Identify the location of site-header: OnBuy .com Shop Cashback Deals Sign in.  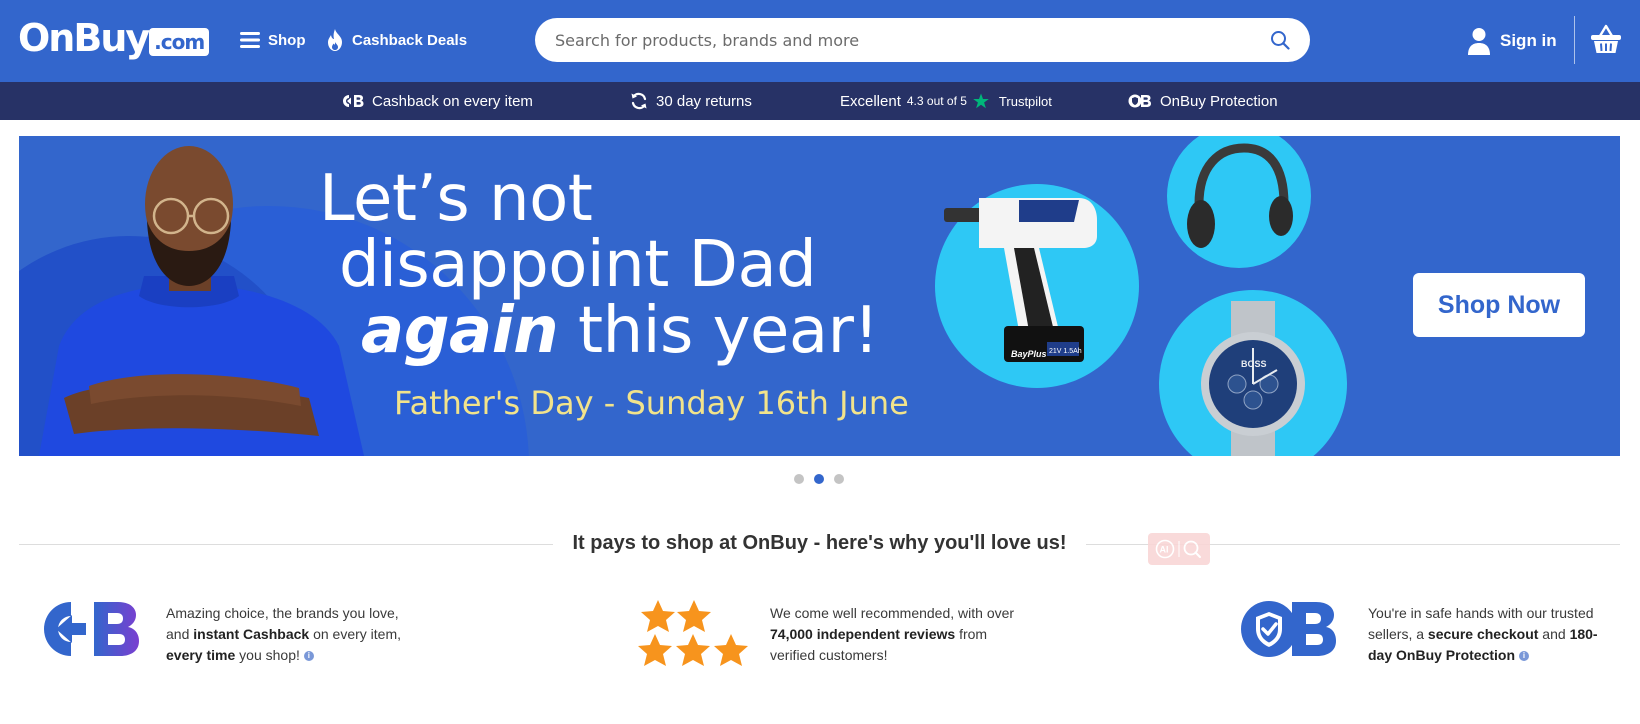
(820, 41).